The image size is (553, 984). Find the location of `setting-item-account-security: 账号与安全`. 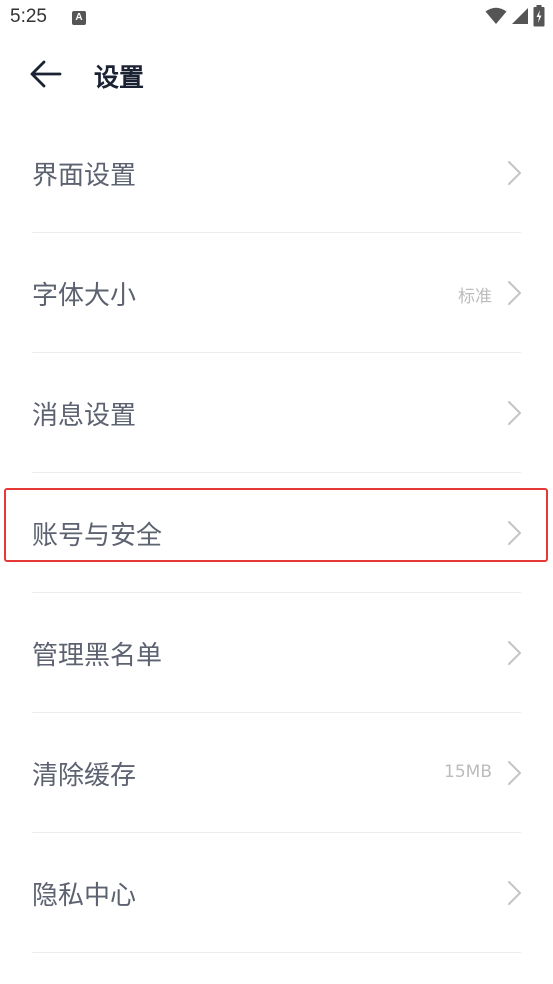

setting-item-account-security: 账号与安全 is located at coordinates (276, 533).